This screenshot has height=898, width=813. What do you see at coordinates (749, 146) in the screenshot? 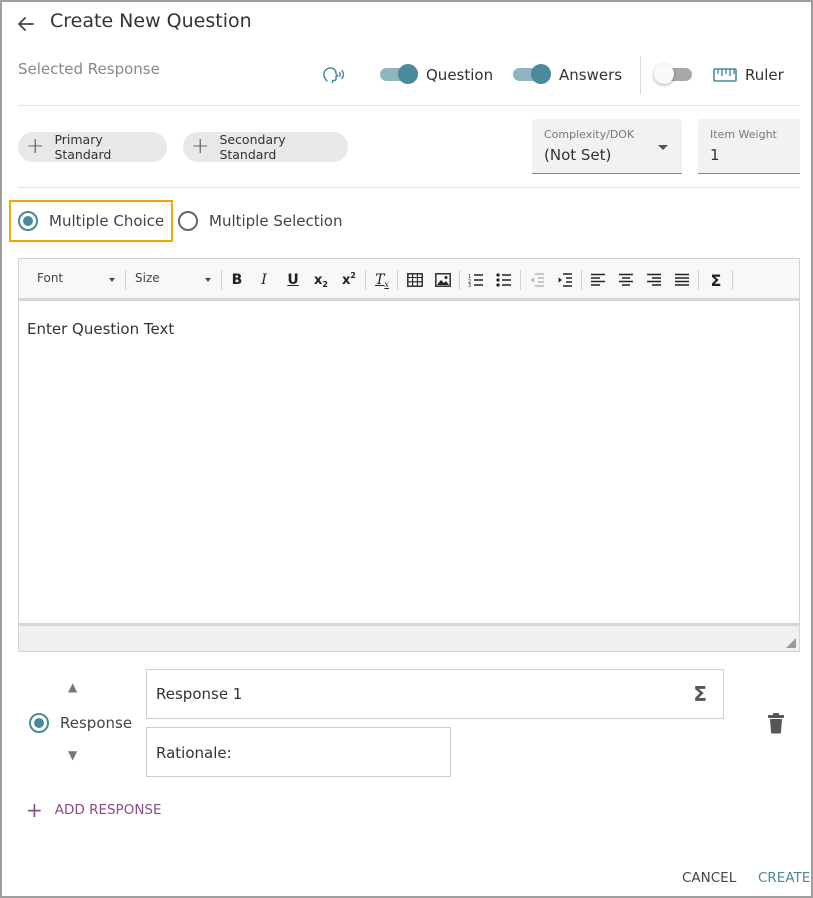
I see `item-weight-field: Item Weight 1` at bounding box center [749, 146].